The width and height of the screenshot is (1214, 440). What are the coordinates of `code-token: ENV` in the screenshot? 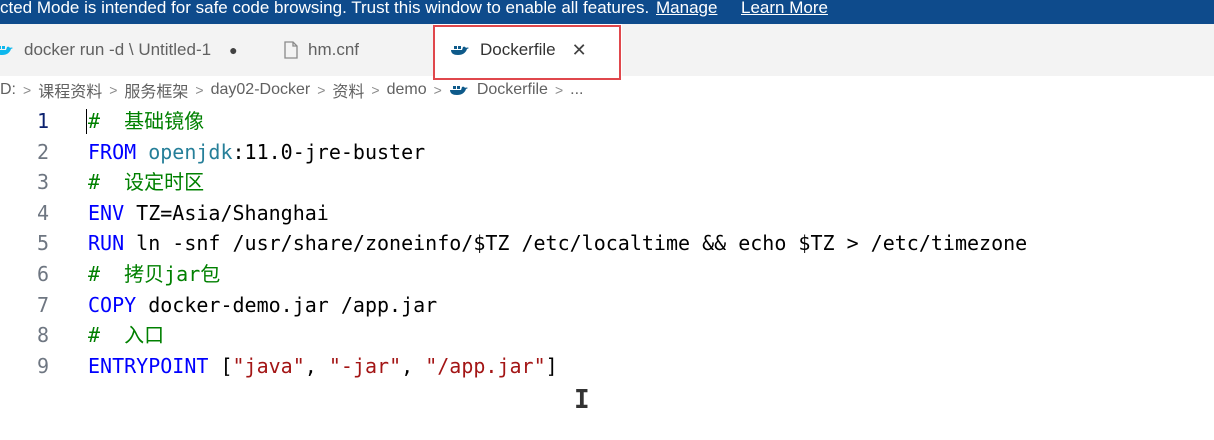 It's located at (106, 212).